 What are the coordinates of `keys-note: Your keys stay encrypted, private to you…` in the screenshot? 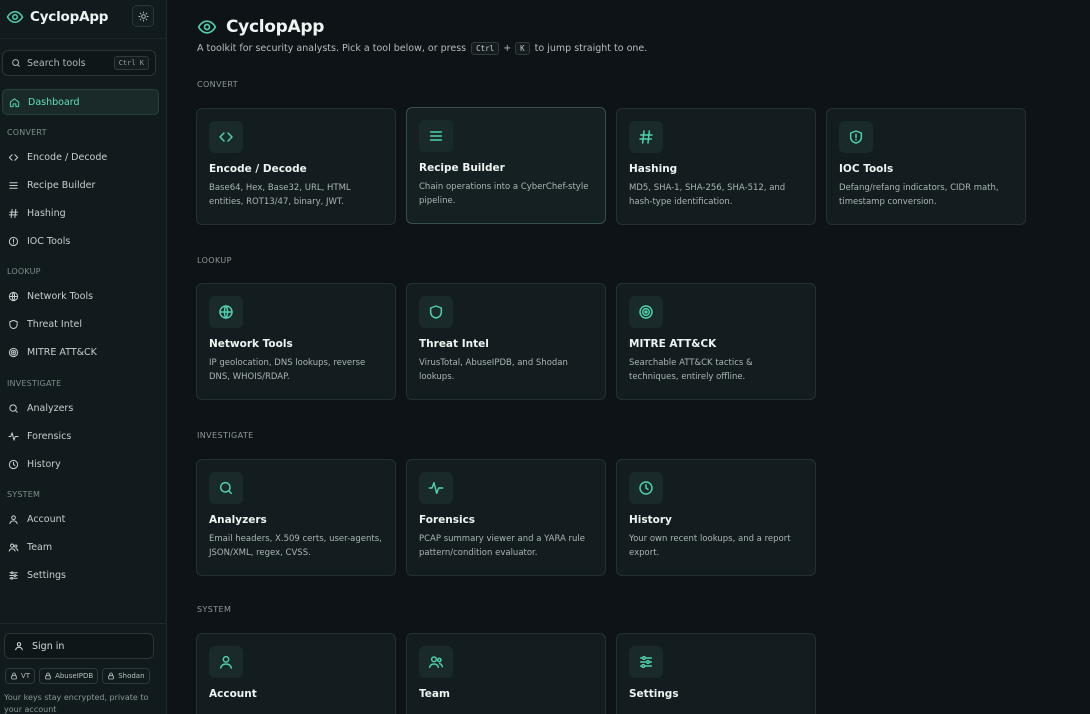 It's located at (76, 703).